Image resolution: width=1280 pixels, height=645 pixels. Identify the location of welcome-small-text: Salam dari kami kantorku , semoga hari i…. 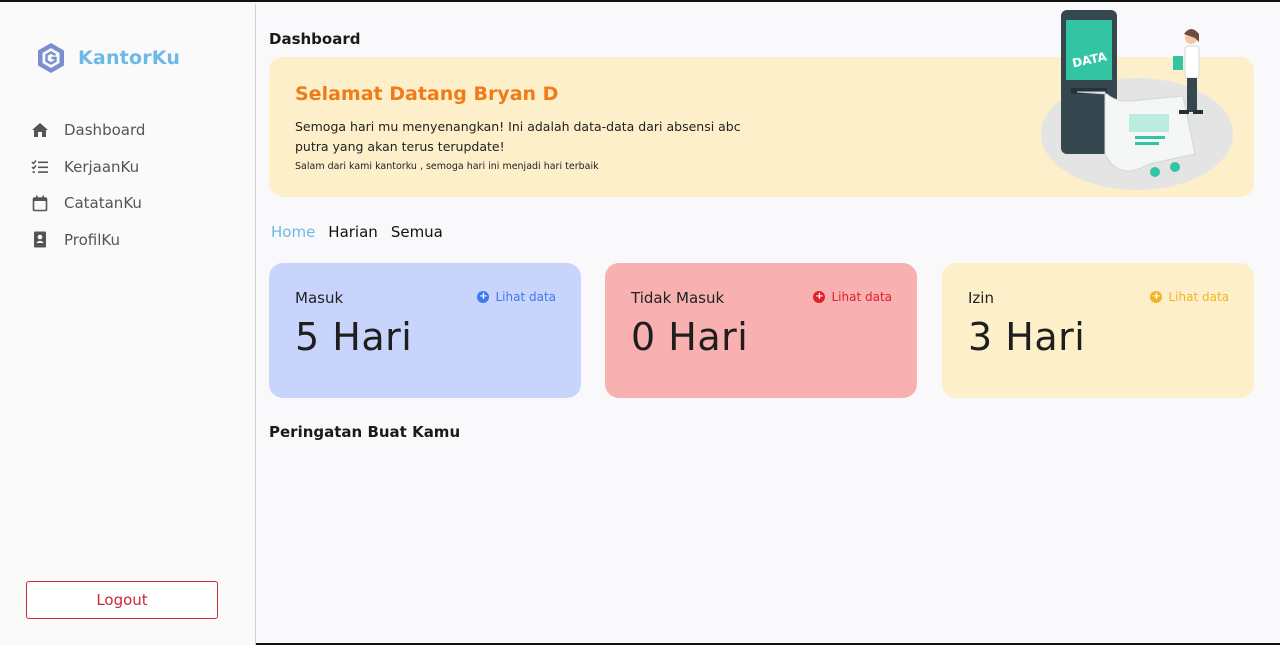
(447, 166).